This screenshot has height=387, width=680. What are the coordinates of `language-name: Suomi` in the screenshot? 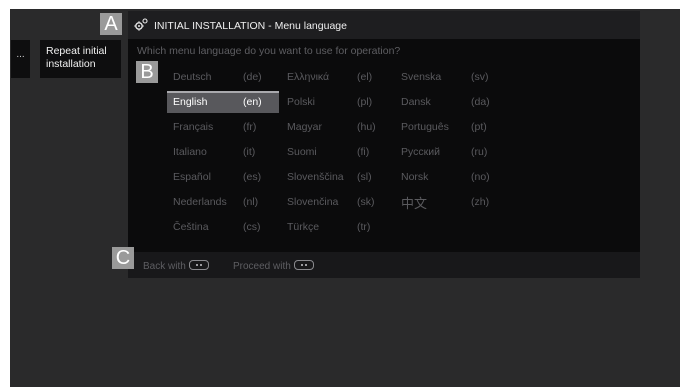 It's located at (302, 152).